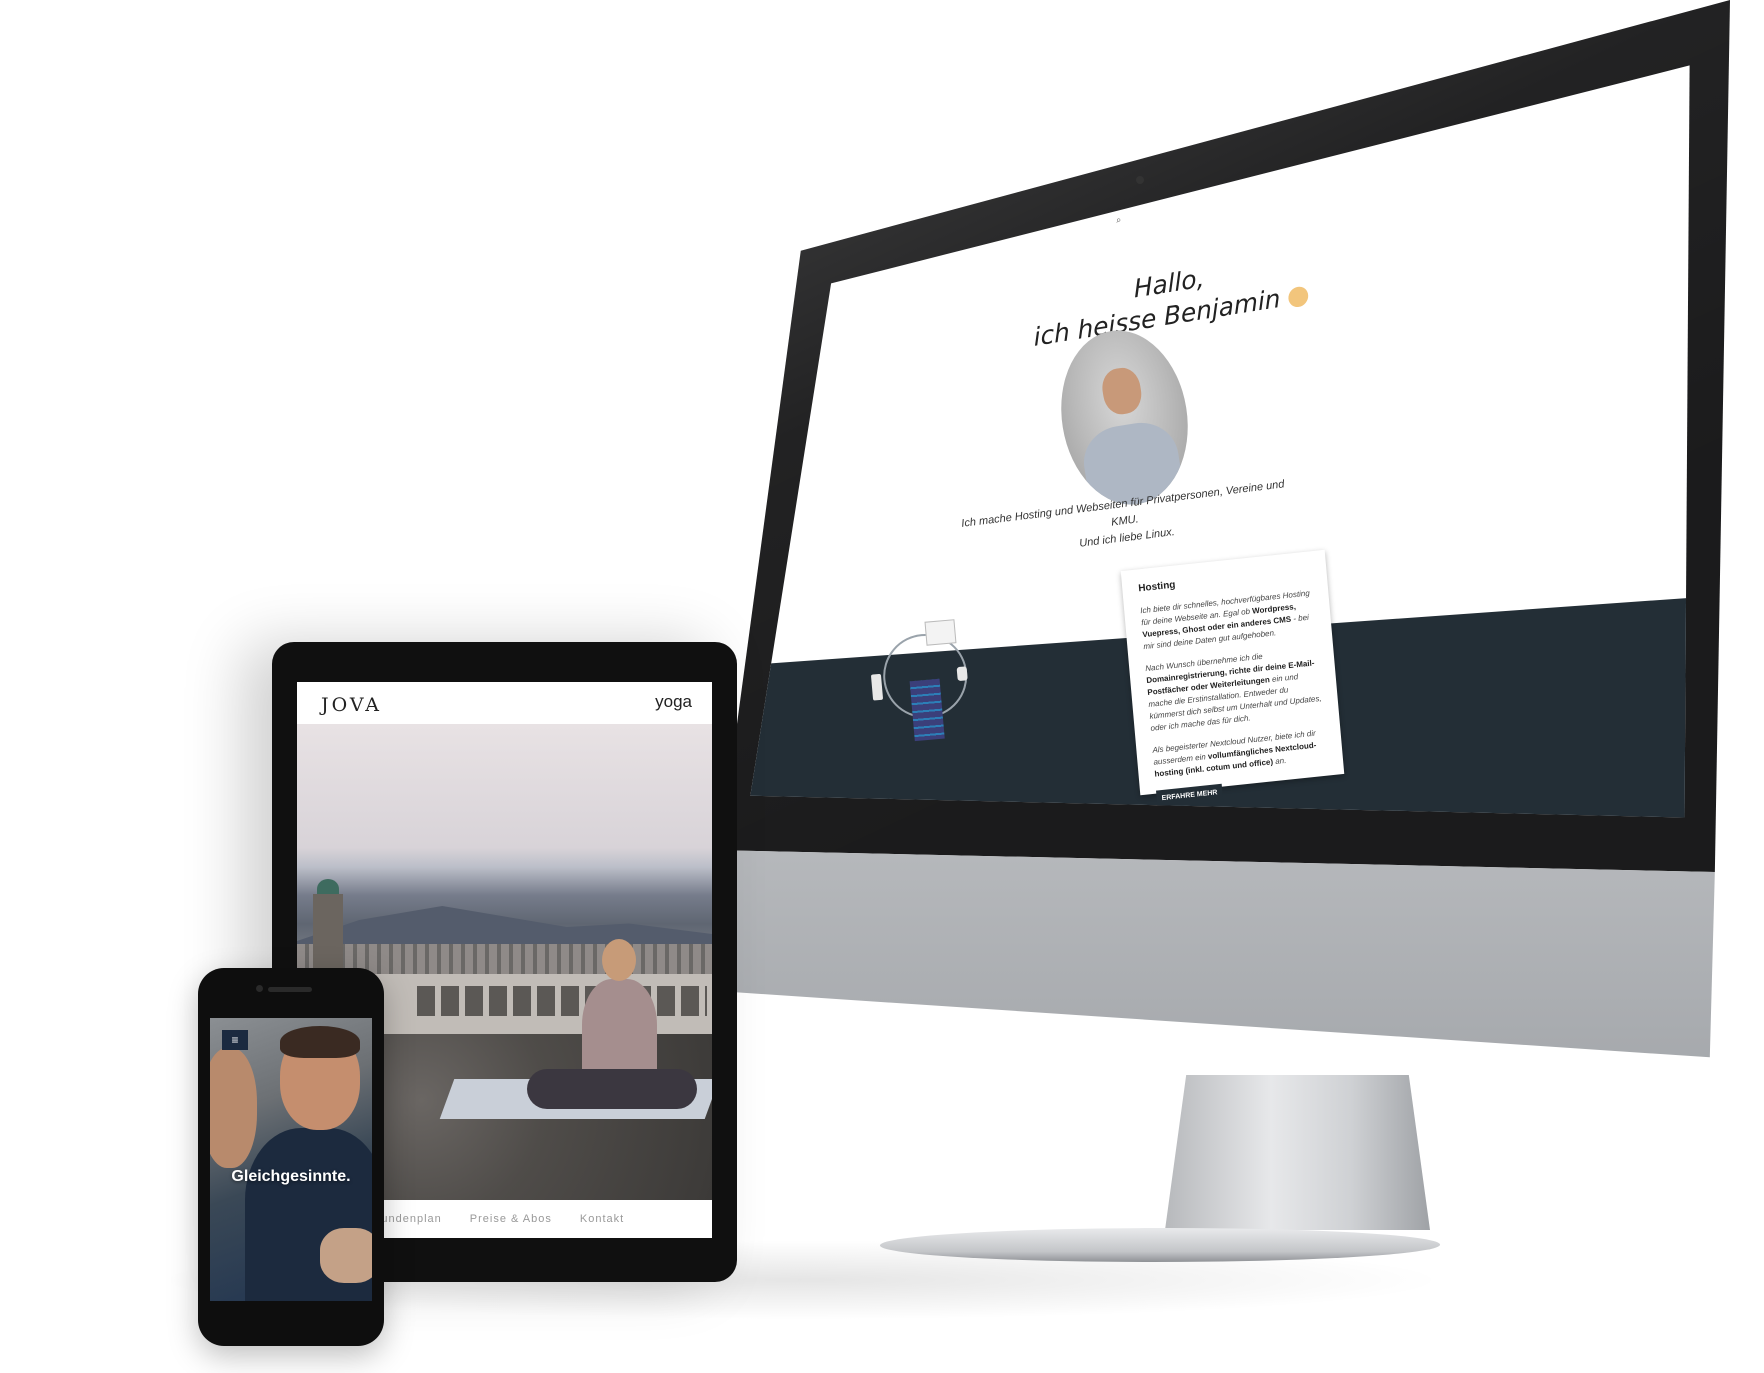 The width and height of the screenshot is (1764, 1373). Describe the element at coordinates (1140, 180) in the screenshot. I see `imac-camera` at that location.